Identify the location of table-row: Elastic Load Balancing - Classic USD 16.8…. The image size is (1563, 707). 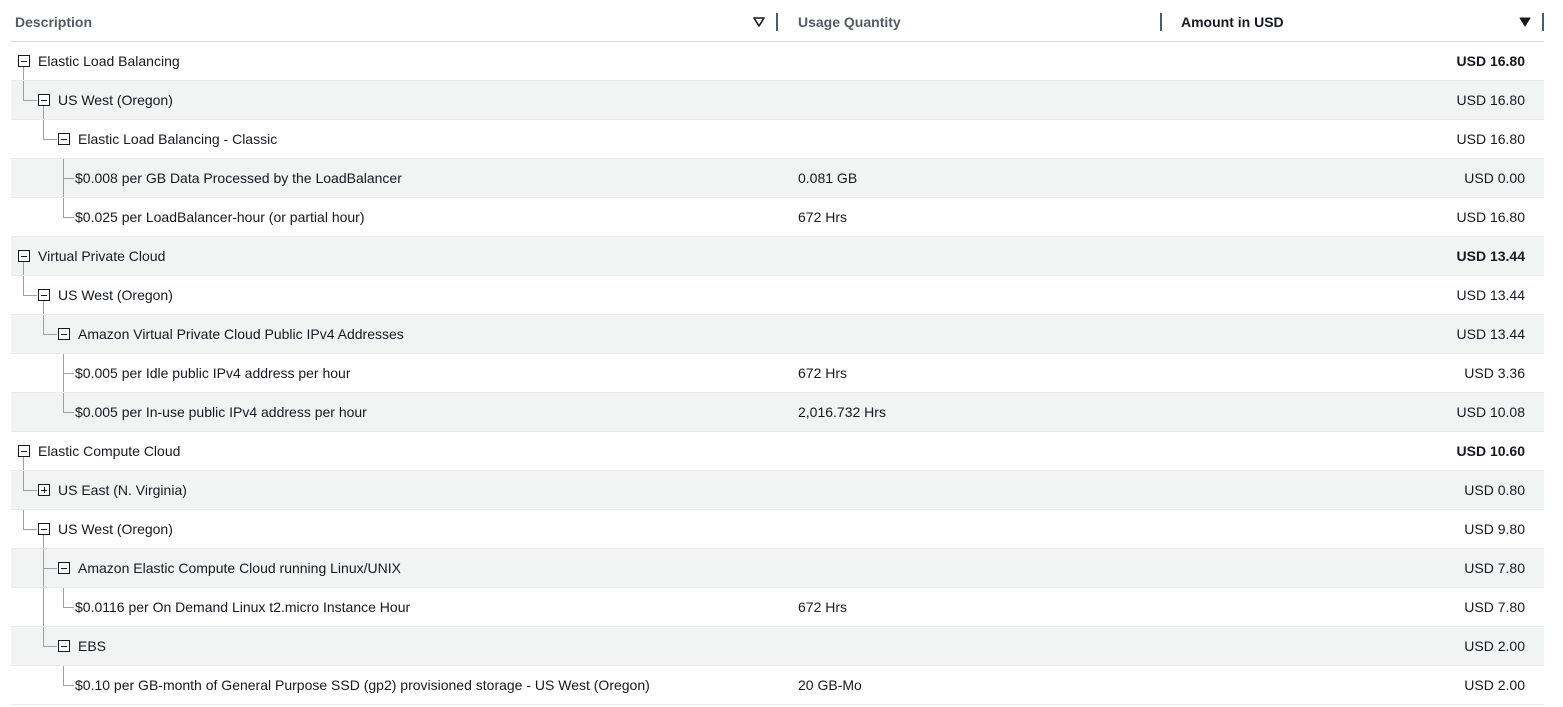
(777, 139).